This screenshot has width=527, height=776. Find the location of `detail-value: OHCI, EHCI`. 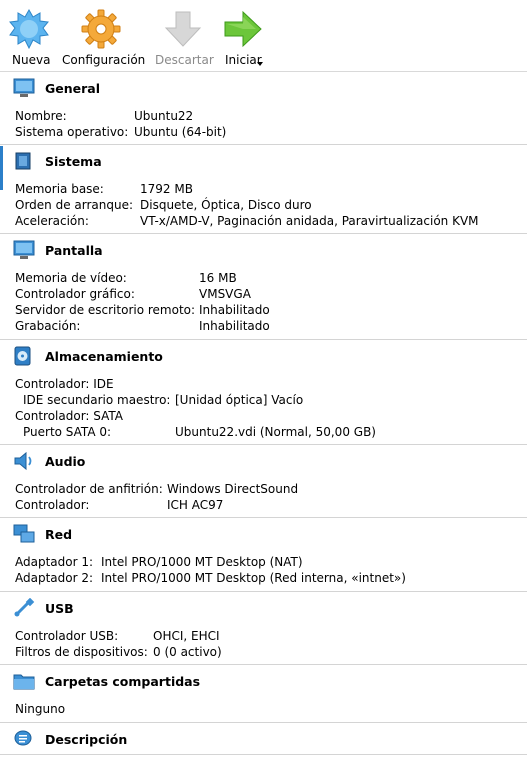

detail-value: OHCI, EHCI is located at coordinates (186, 636).